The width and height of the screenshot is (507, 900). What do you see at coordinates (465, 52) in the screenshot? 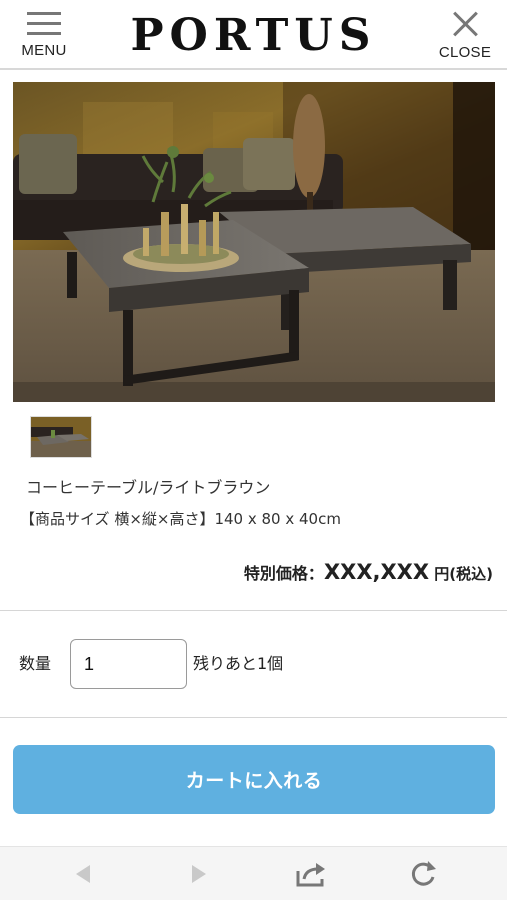
I see `close-label: CLOSE` at bounding box center [465, 52].